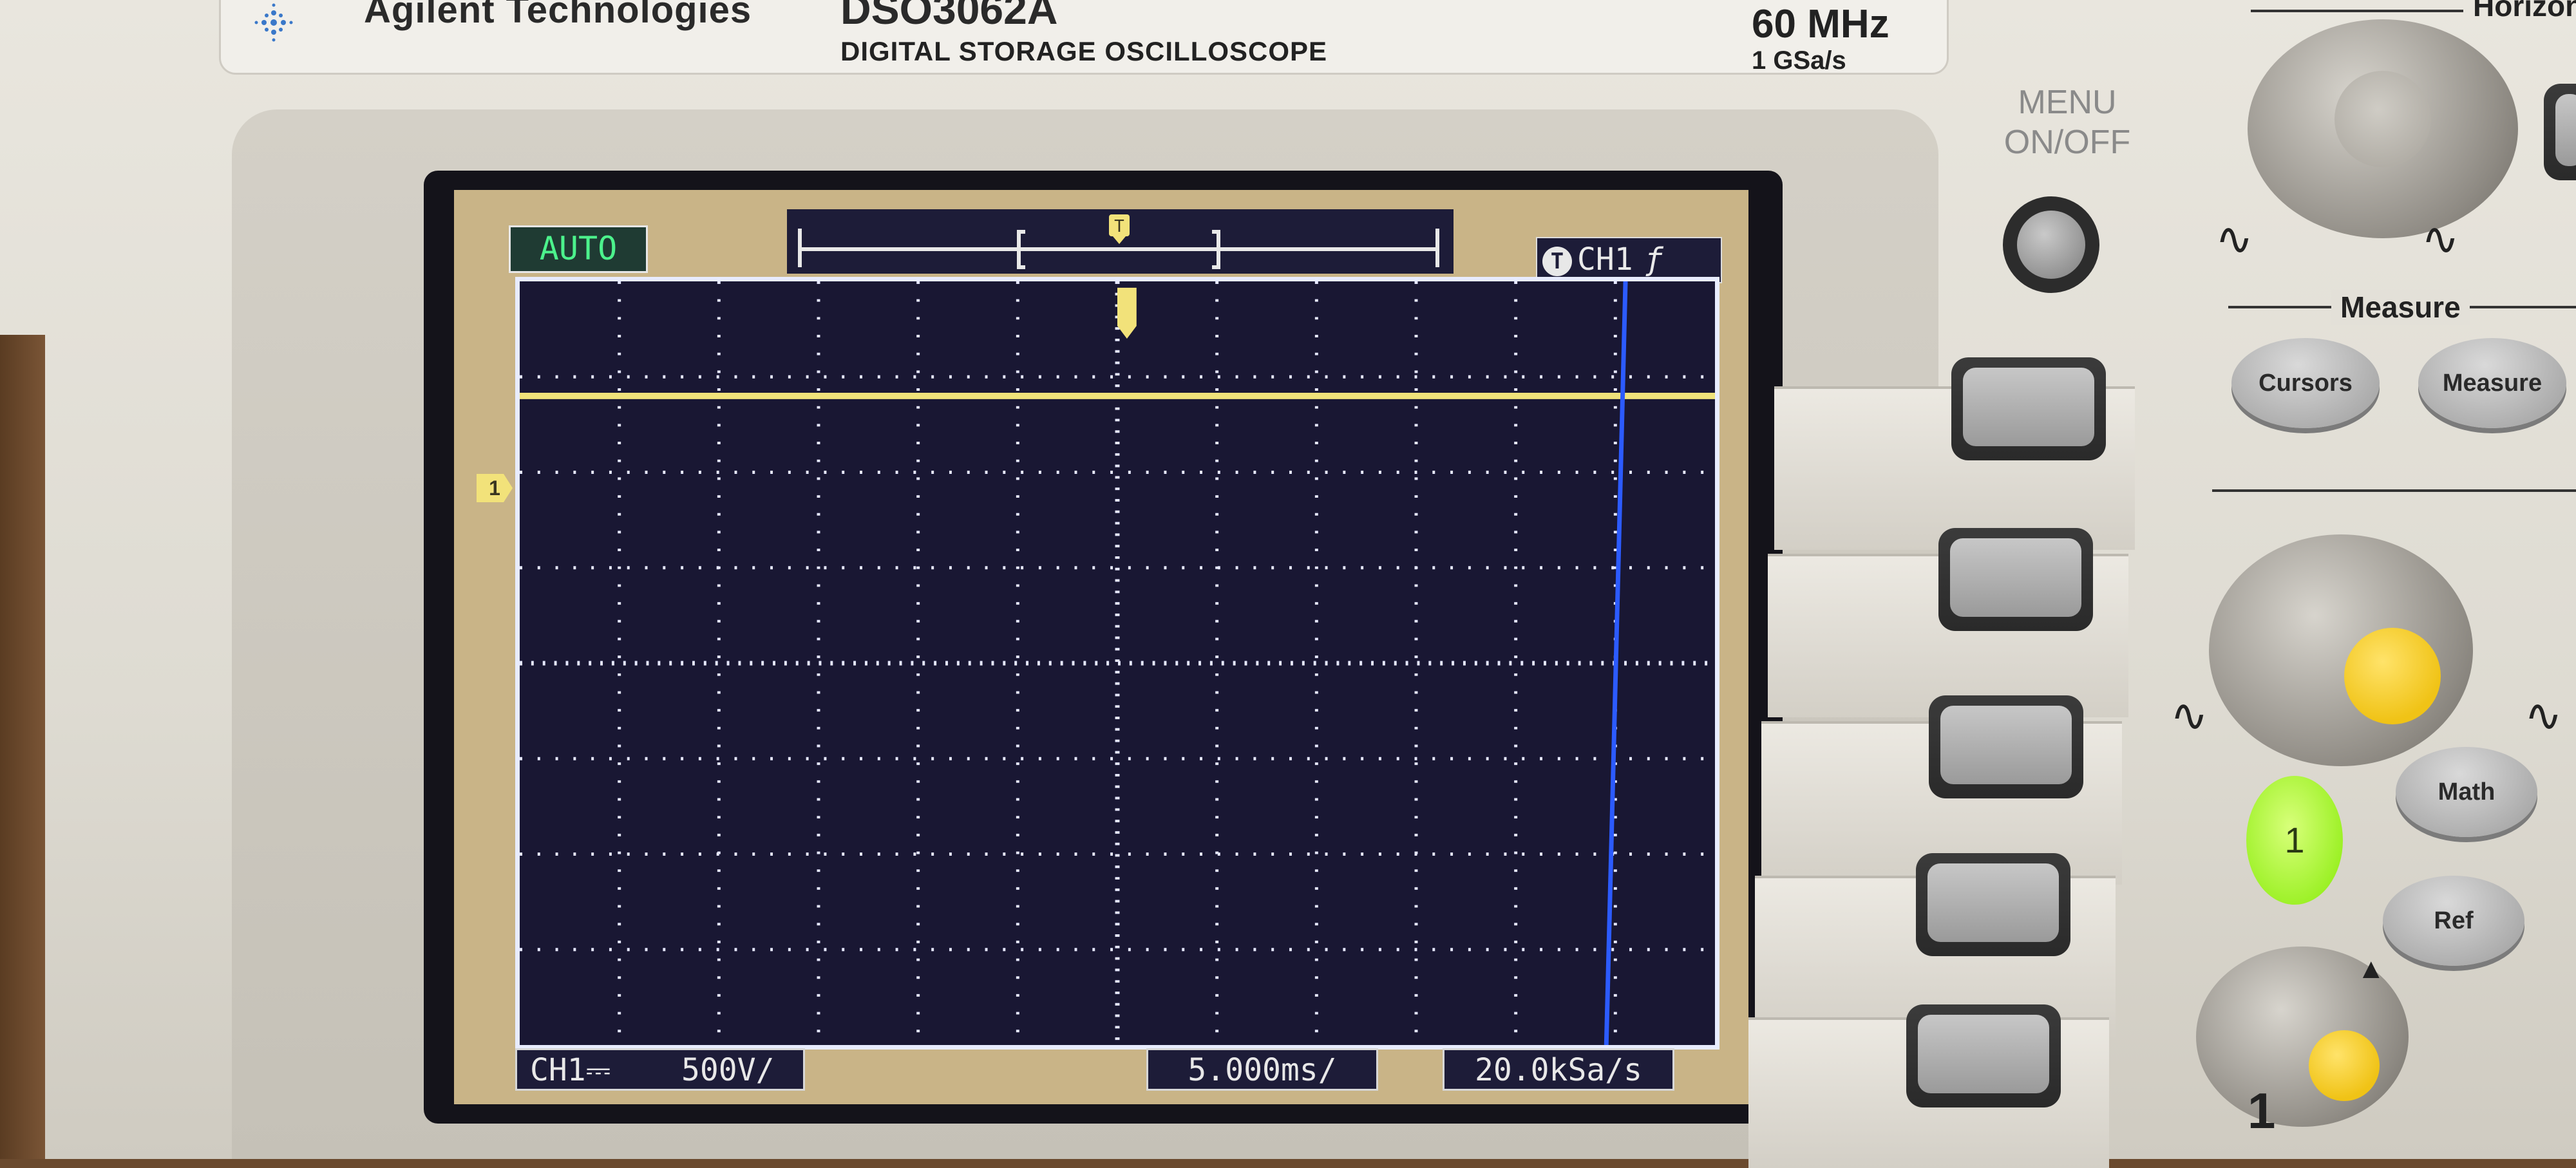 This screenshot has height=1168, width=2576. Describe the element at coordinates (22, 747) in the screenshot. I see `wooden-bench` at that location.